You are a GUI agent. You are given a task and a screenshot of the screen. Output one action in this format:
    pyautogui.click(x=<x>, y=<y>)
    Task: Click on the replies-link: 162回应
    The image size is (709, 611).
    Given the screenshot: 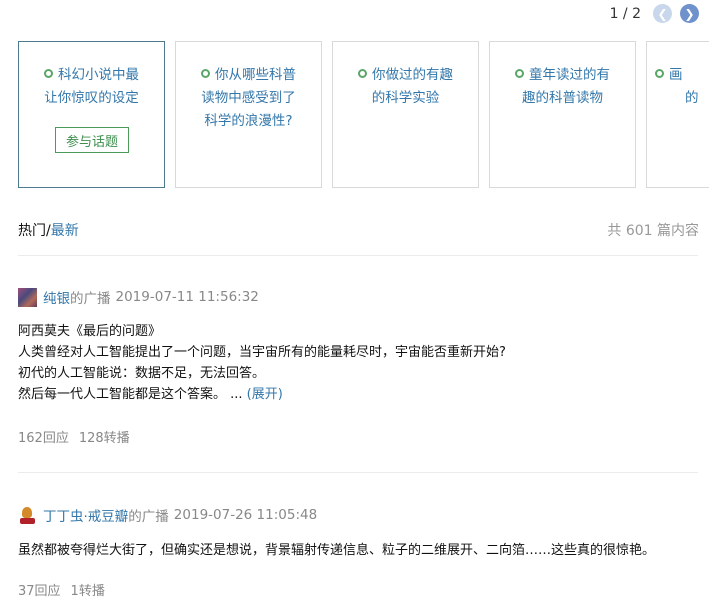 What is the action you would take?
    pyautogui.click(x=43, y=438)
    